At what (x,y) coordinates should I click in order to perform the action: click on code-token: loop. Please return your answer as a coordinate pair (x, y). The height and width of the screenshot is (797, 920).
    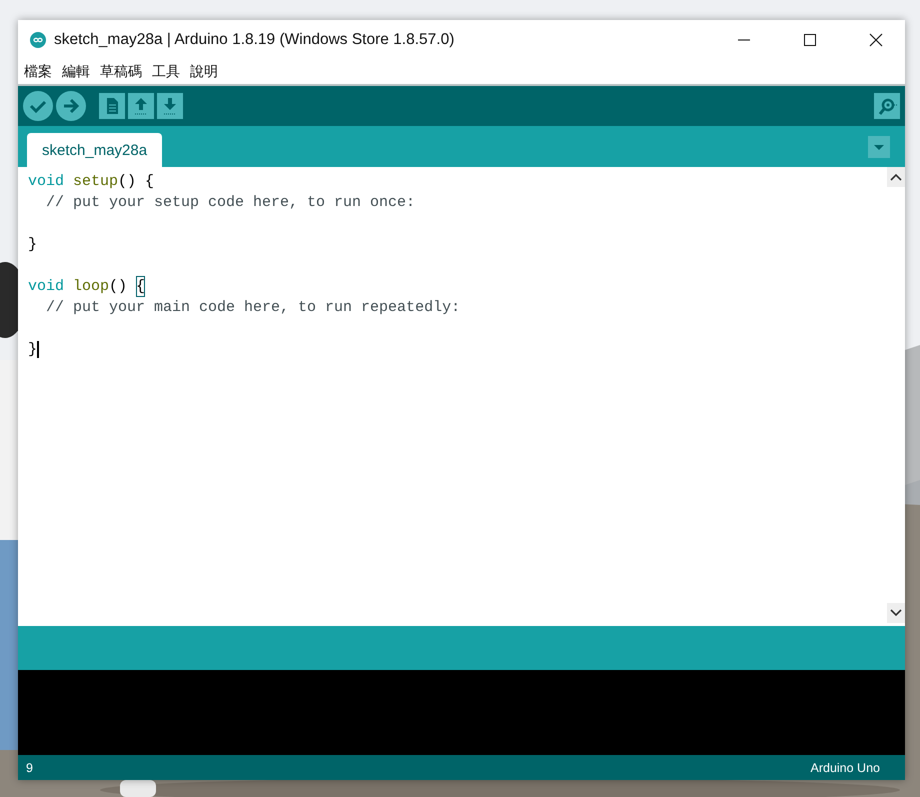
    Looking at the image, I should click on (91, 287).